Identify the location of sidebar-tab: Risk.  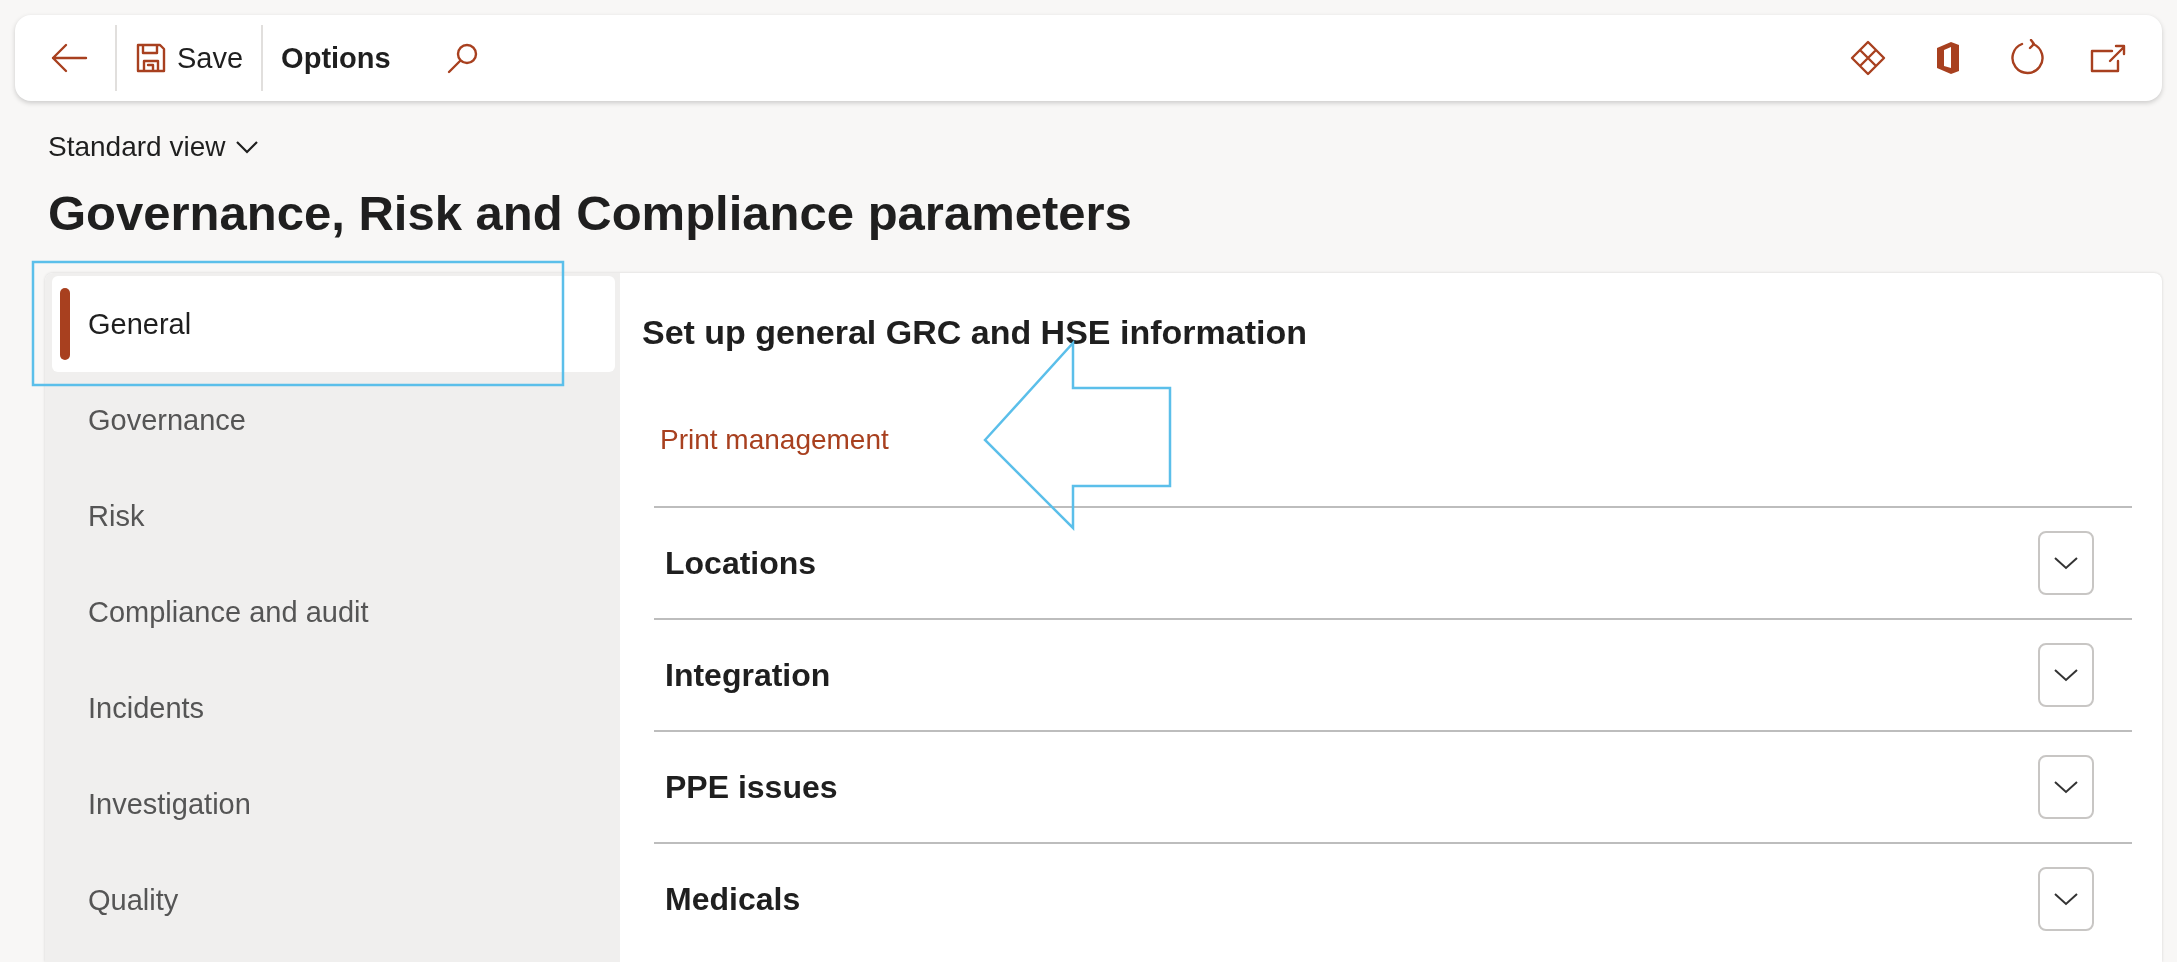
(333, 516).